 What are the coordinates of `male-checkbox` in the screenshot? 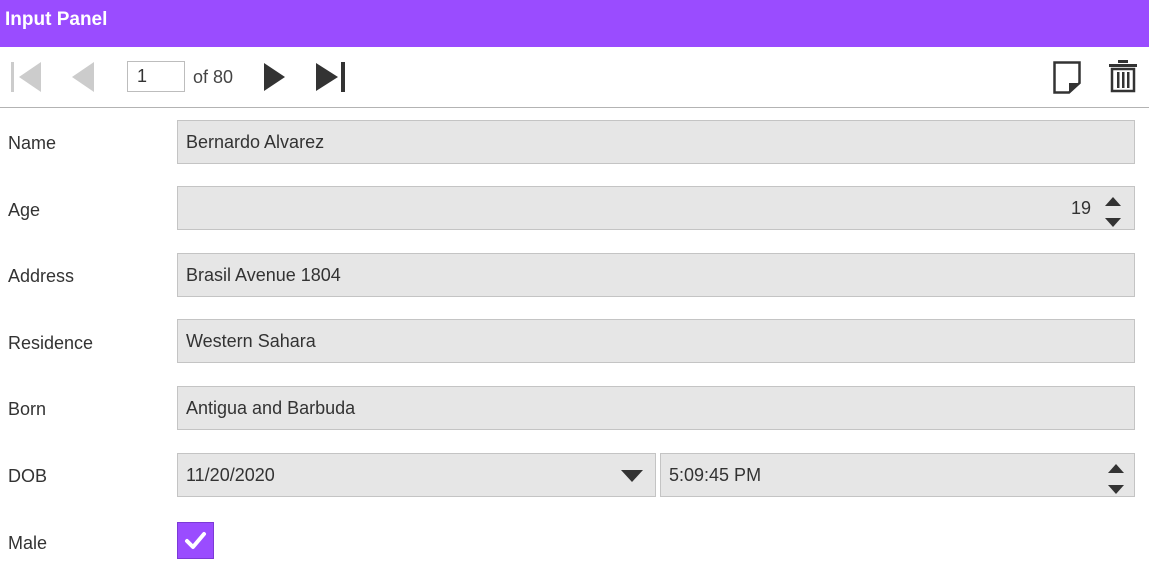 It's located at (195, 540).